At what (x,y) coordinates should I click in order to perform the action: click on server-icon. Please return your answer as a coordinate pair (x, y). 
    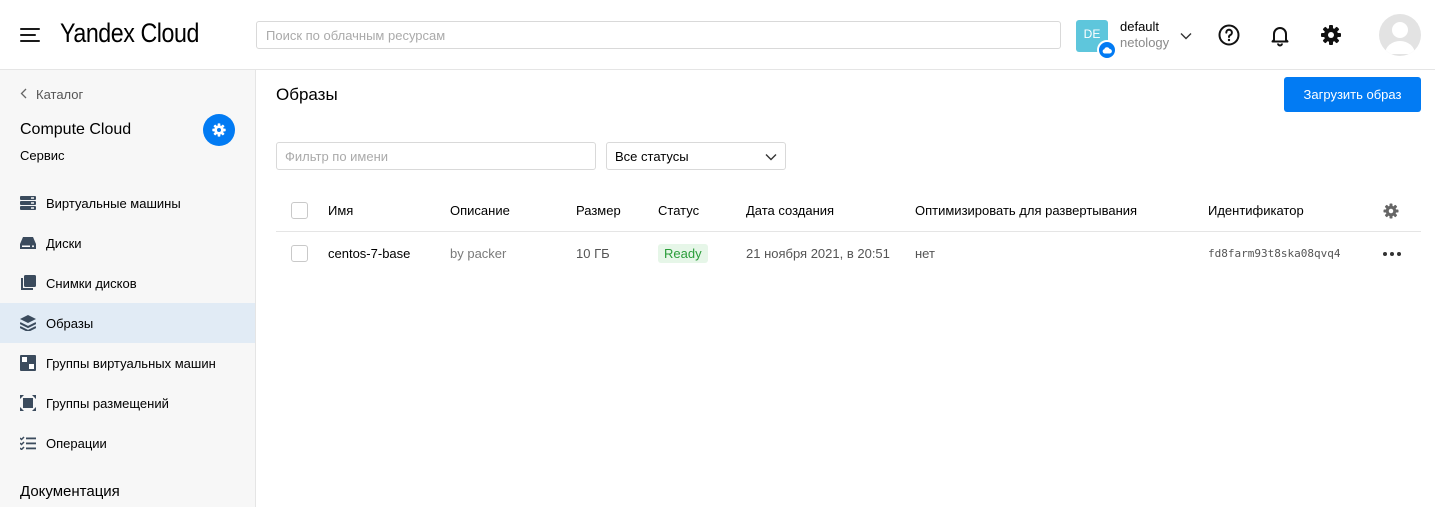
    Looking at the image, I should click on (28, 203).